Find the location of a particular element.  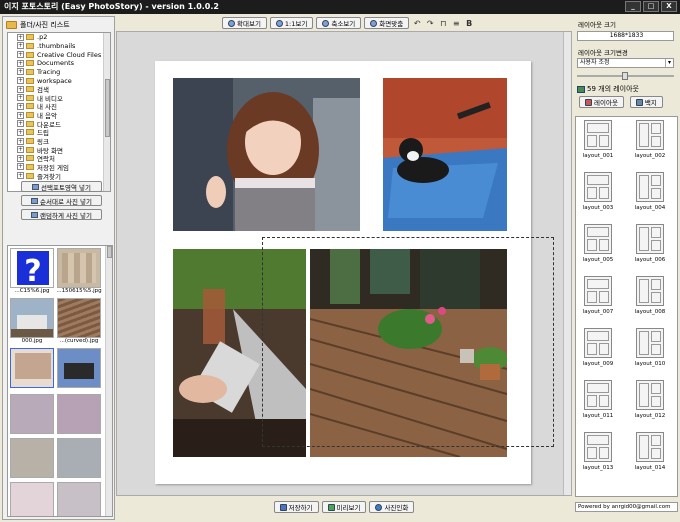

folder-list-header: 폴더/사진 리스트 is located at coordinates (58, 24).